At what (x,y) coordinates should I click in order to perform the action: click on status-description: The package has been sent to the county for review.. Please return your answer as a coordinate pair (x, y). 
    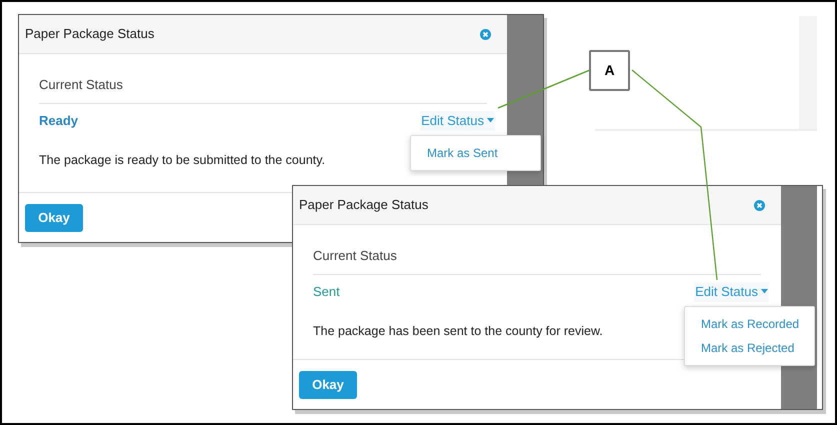
    Looking at the image, I should click on (458, 331).